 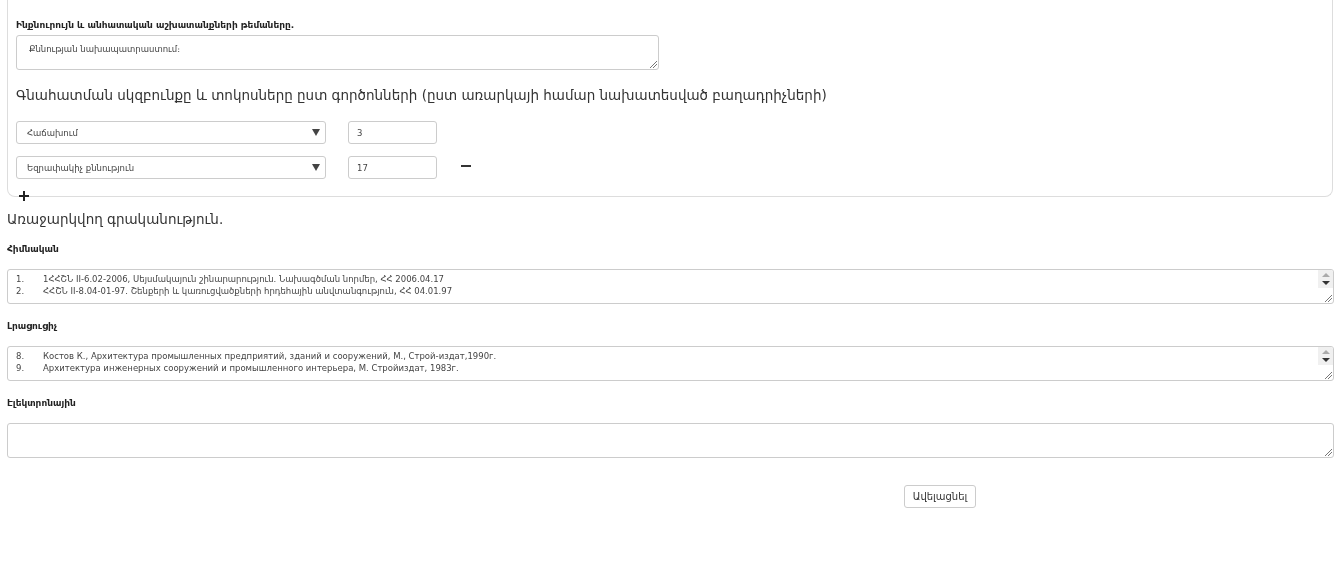 I want to click on text-area: Քննության նախապատրաստում։, so click(x=337, y=52).